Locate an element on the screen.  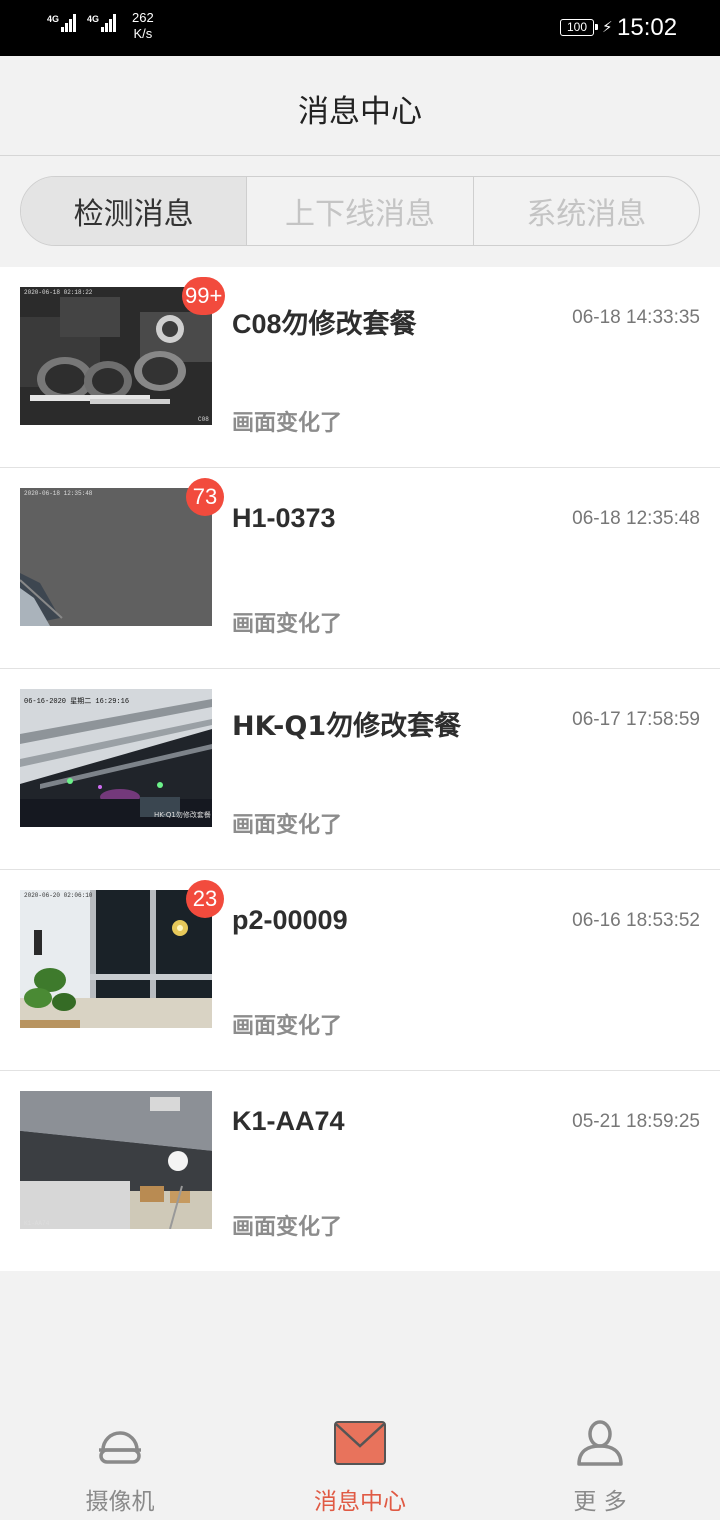
message-time: 06-16 18:53:52 is located at coordinates (636, 920).